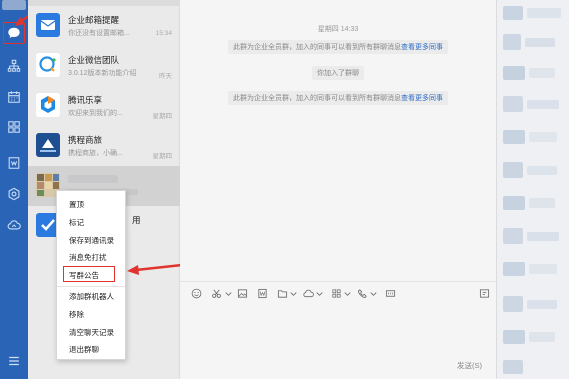 The image size is (569, 379). What do you see at coordinates (76, 204) in the screenshot?
I see `menu-item-pin: 置顶` at bounding box center [76, 204].